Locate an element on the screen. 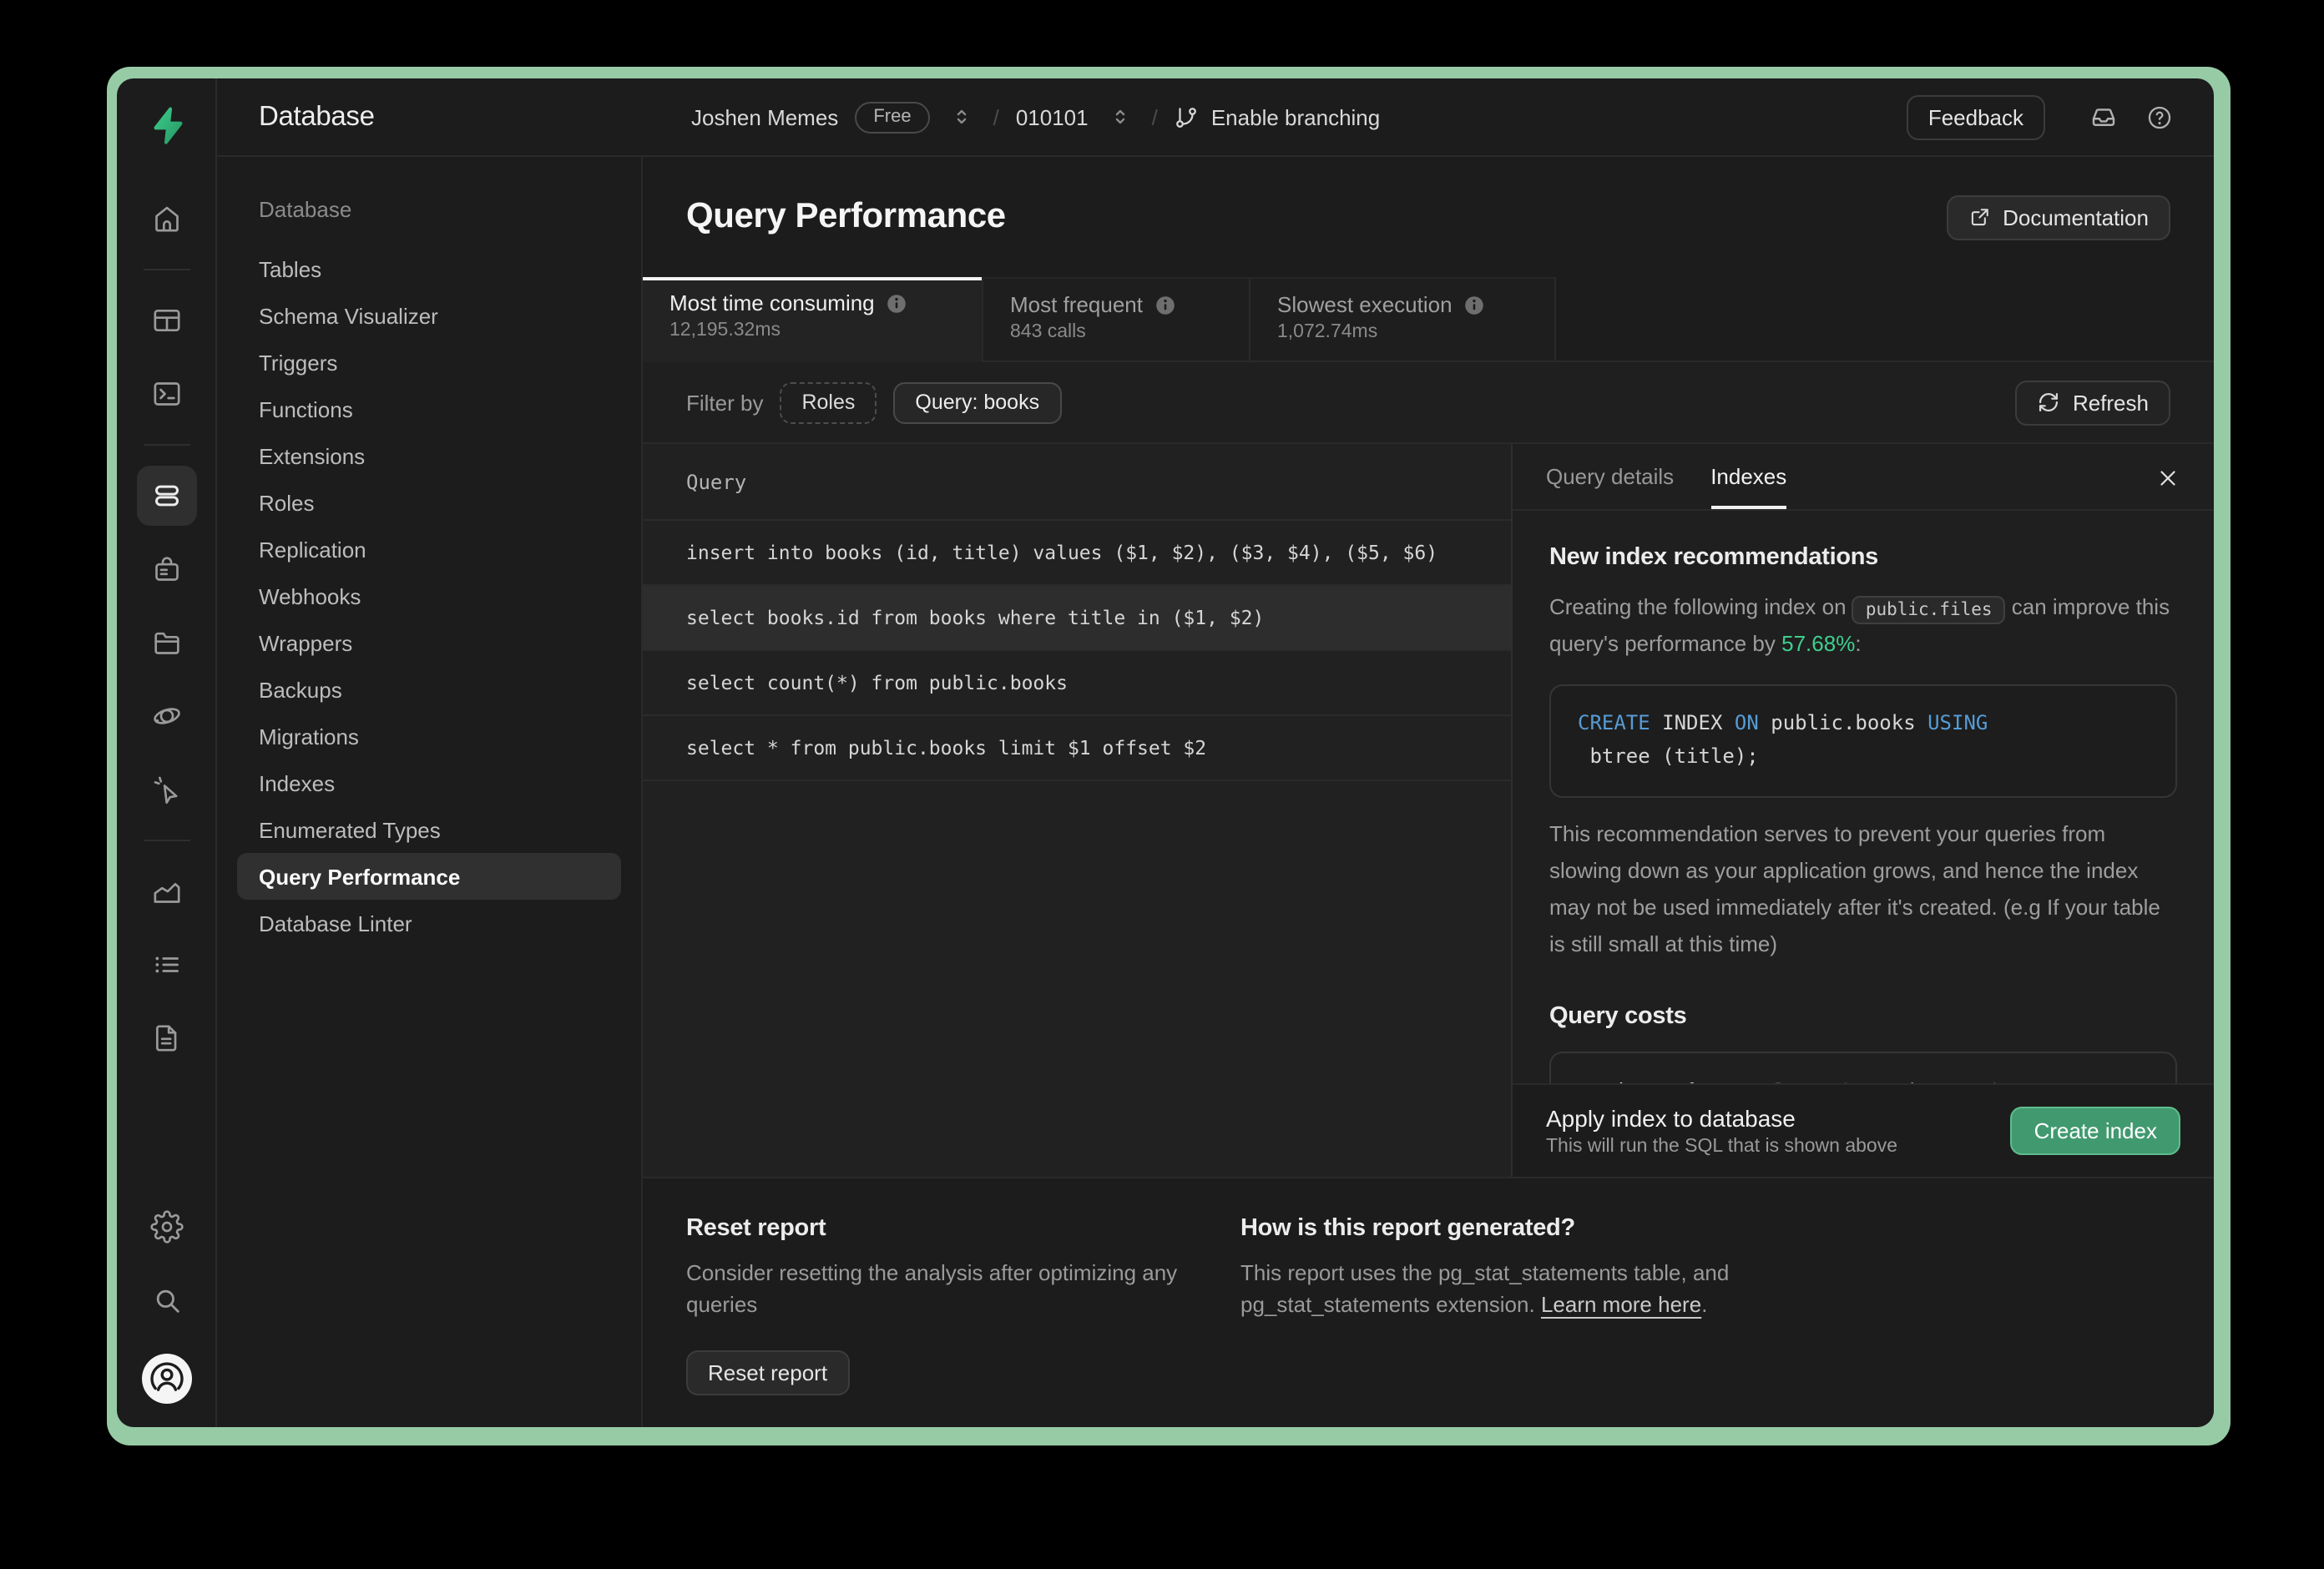 The width and height of the screenshot is (2324, 1569). page-header: Query Performance Documentation is located at coordinates (1428, 217).